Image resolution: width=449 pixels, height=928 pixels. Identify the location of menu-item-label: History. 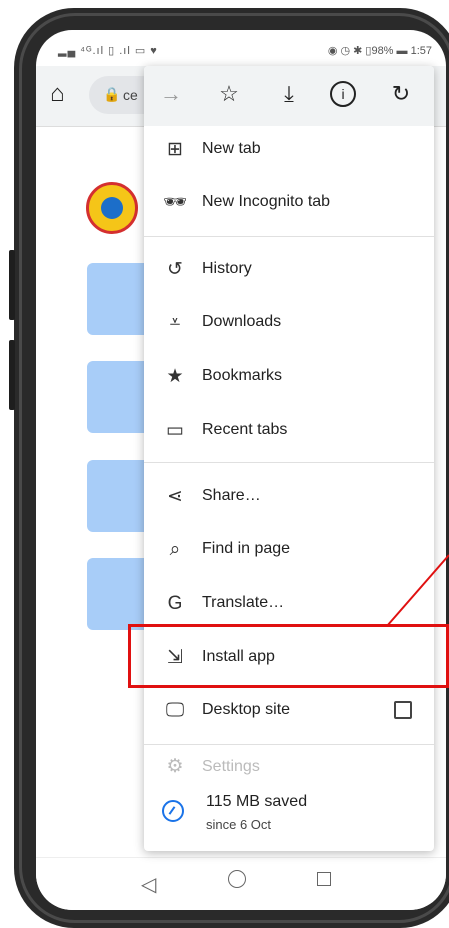
(227, 268).